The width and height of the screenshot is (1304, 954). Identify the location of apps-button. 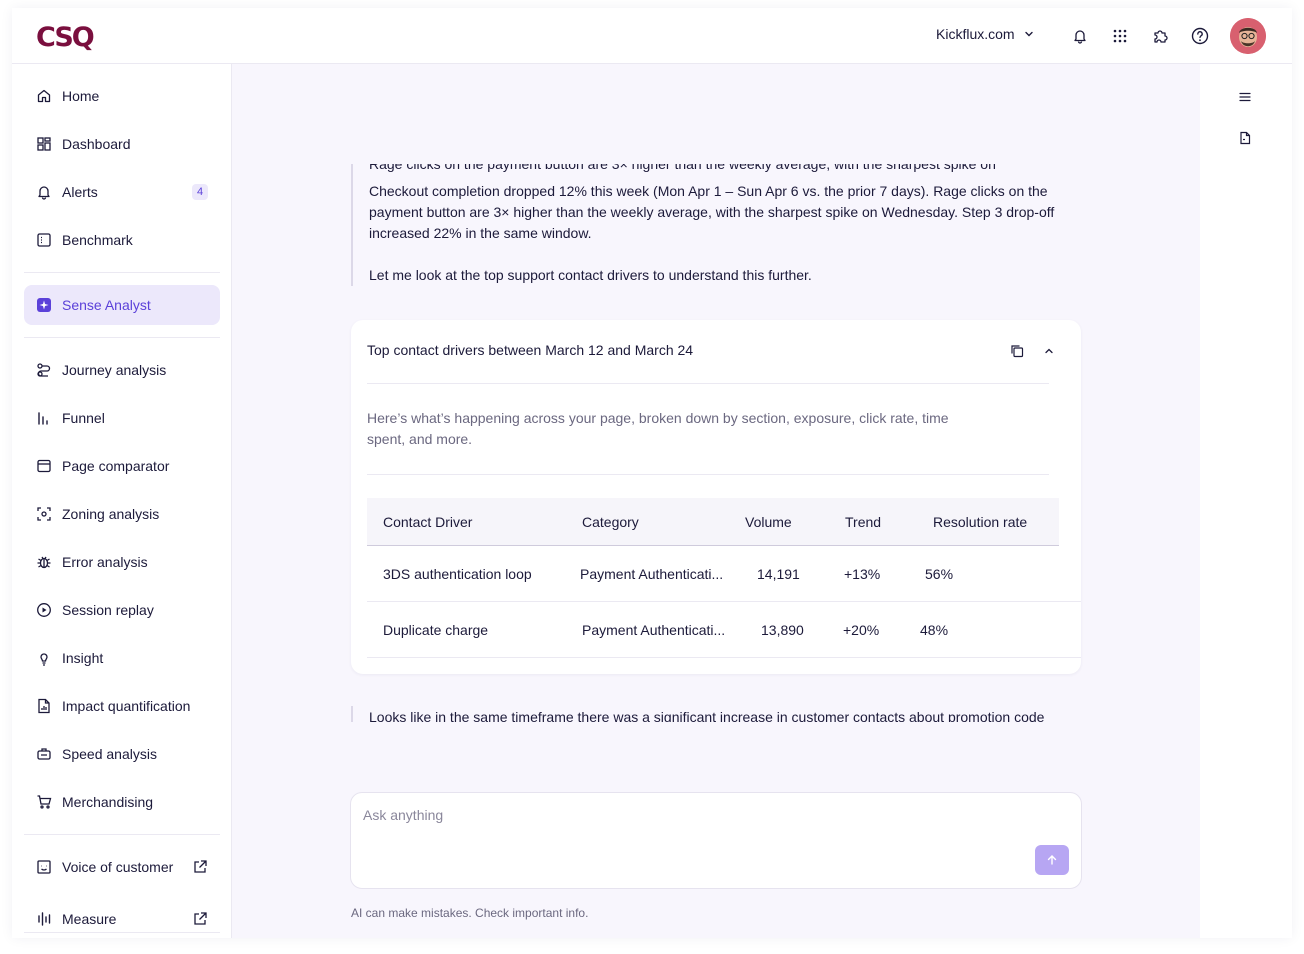
(1120, 36).